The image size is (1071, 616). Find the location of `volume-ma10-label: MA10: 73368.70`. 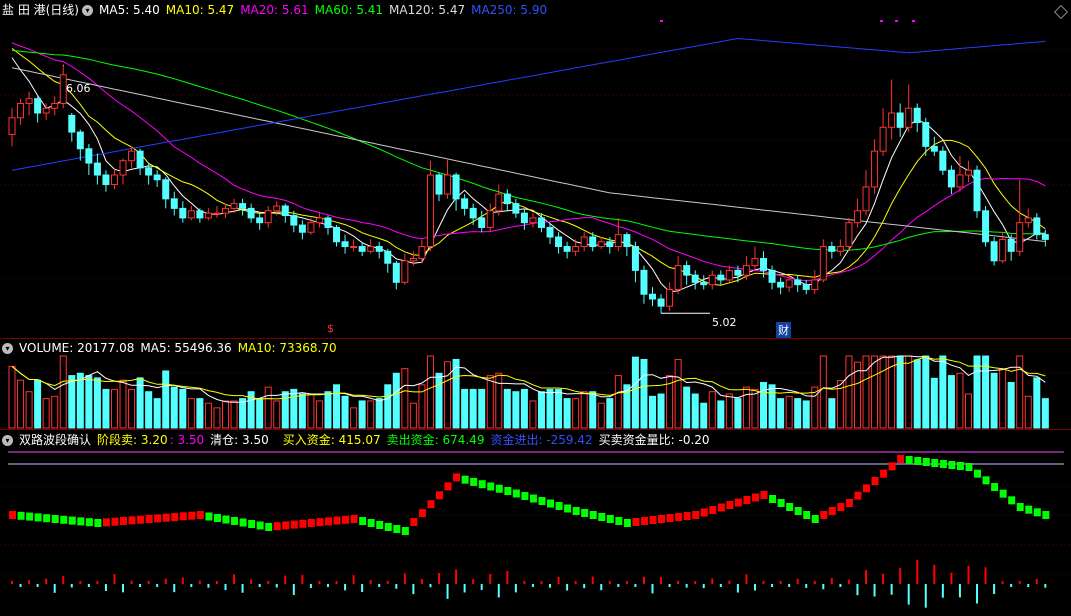

volume-ma10-label: MA10: 73368.70 is located at coordinates (287, 348).